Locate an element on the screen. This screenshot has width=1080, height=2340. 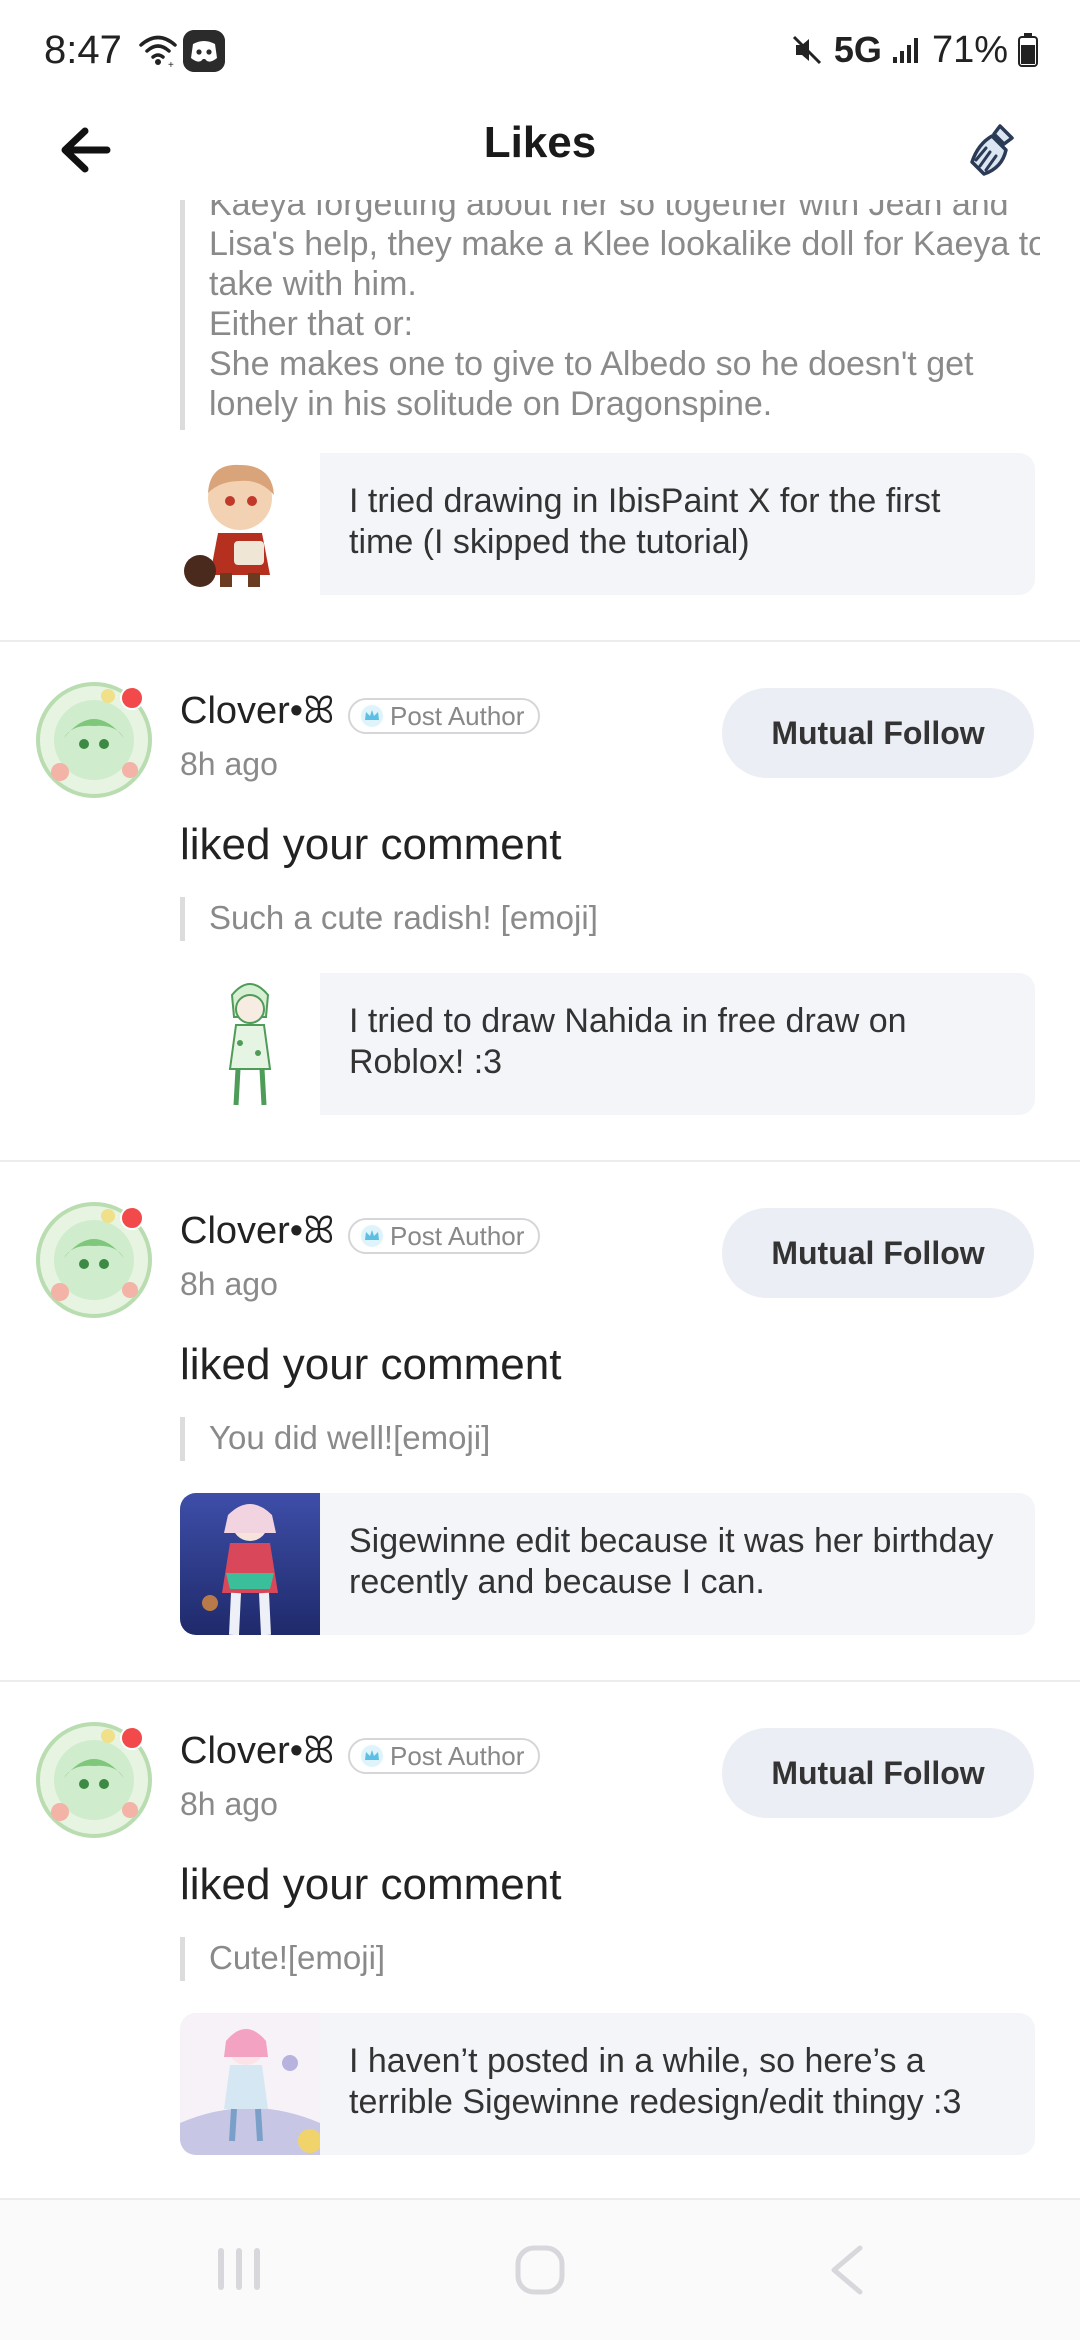
mute-icon is located at coordinates (806, 50).